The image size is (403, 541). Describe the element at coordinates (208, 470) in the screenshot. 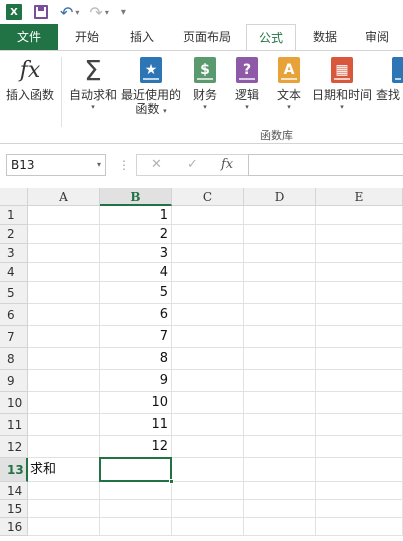

I see `cell-c13` at that location.